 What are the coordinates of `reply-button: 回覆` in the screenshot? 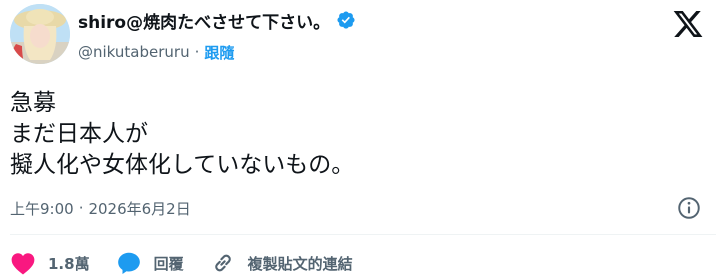 It's located at (150, 263).